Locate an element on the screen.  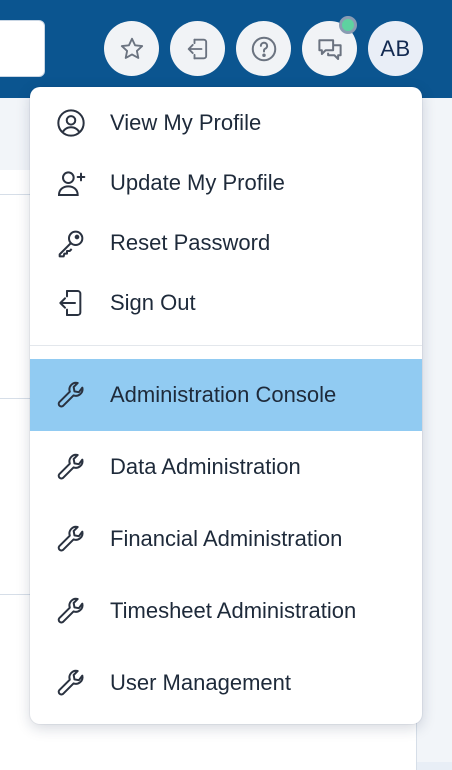
notification-dot is located at coordinates (348, 25).